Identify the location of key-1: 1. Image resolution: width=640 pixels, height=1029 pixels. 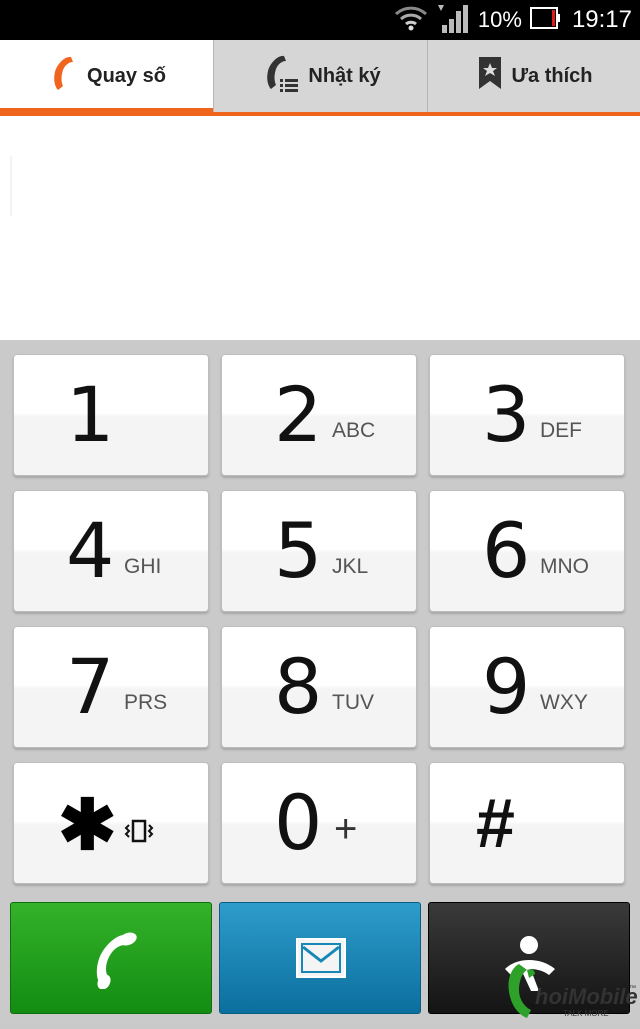
(111, 415).